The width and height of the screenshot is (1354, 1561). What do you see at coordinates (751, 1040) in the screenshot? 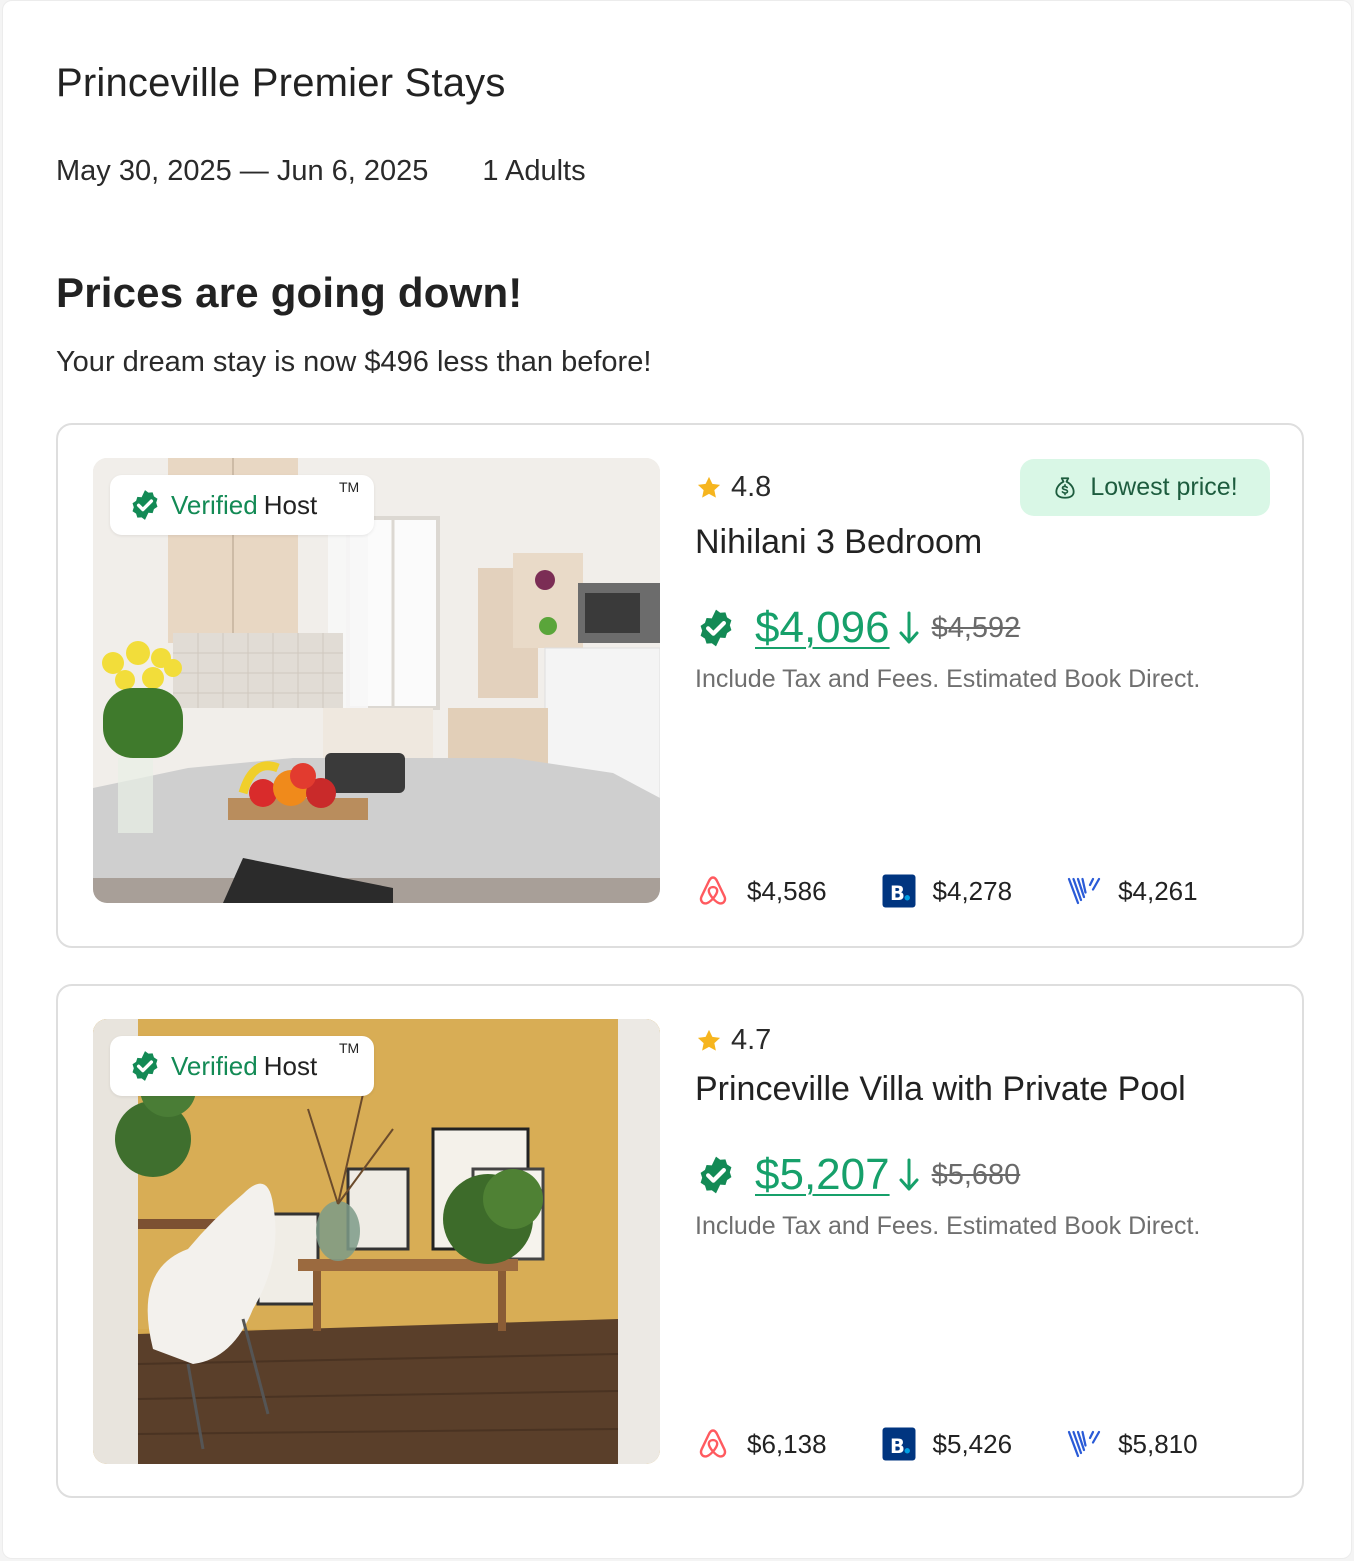
I see `rating-value: 4.7` at bounding box center [751, 1040].